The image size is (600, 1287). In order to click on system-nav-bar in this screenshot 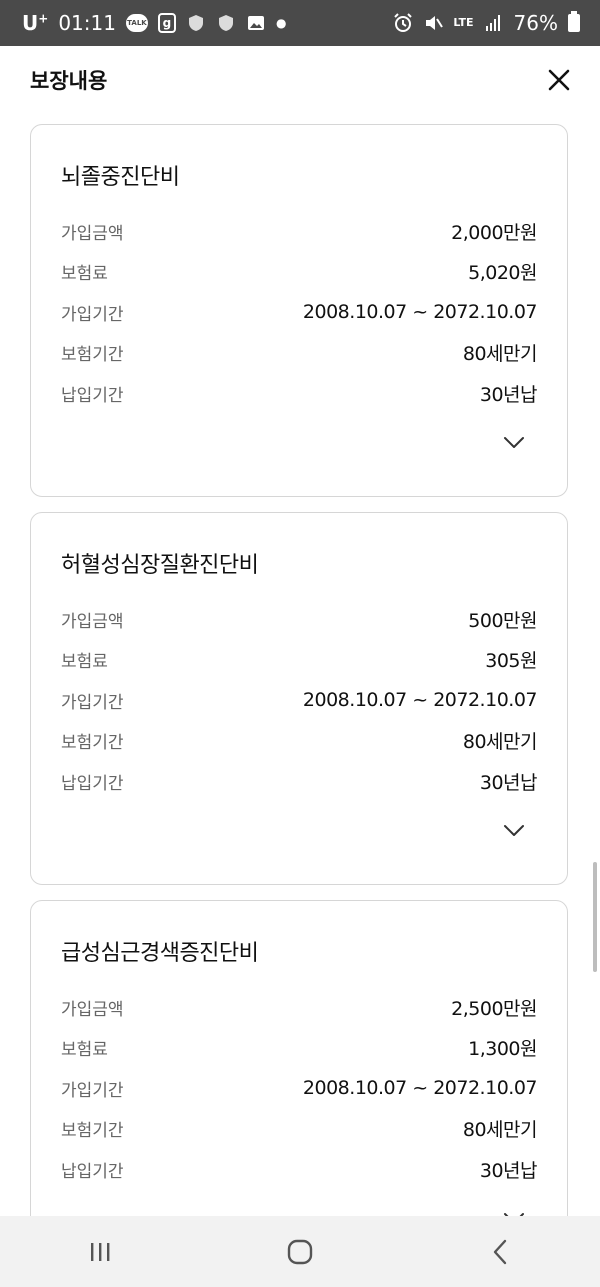, I will do `click(300, 1251)`.